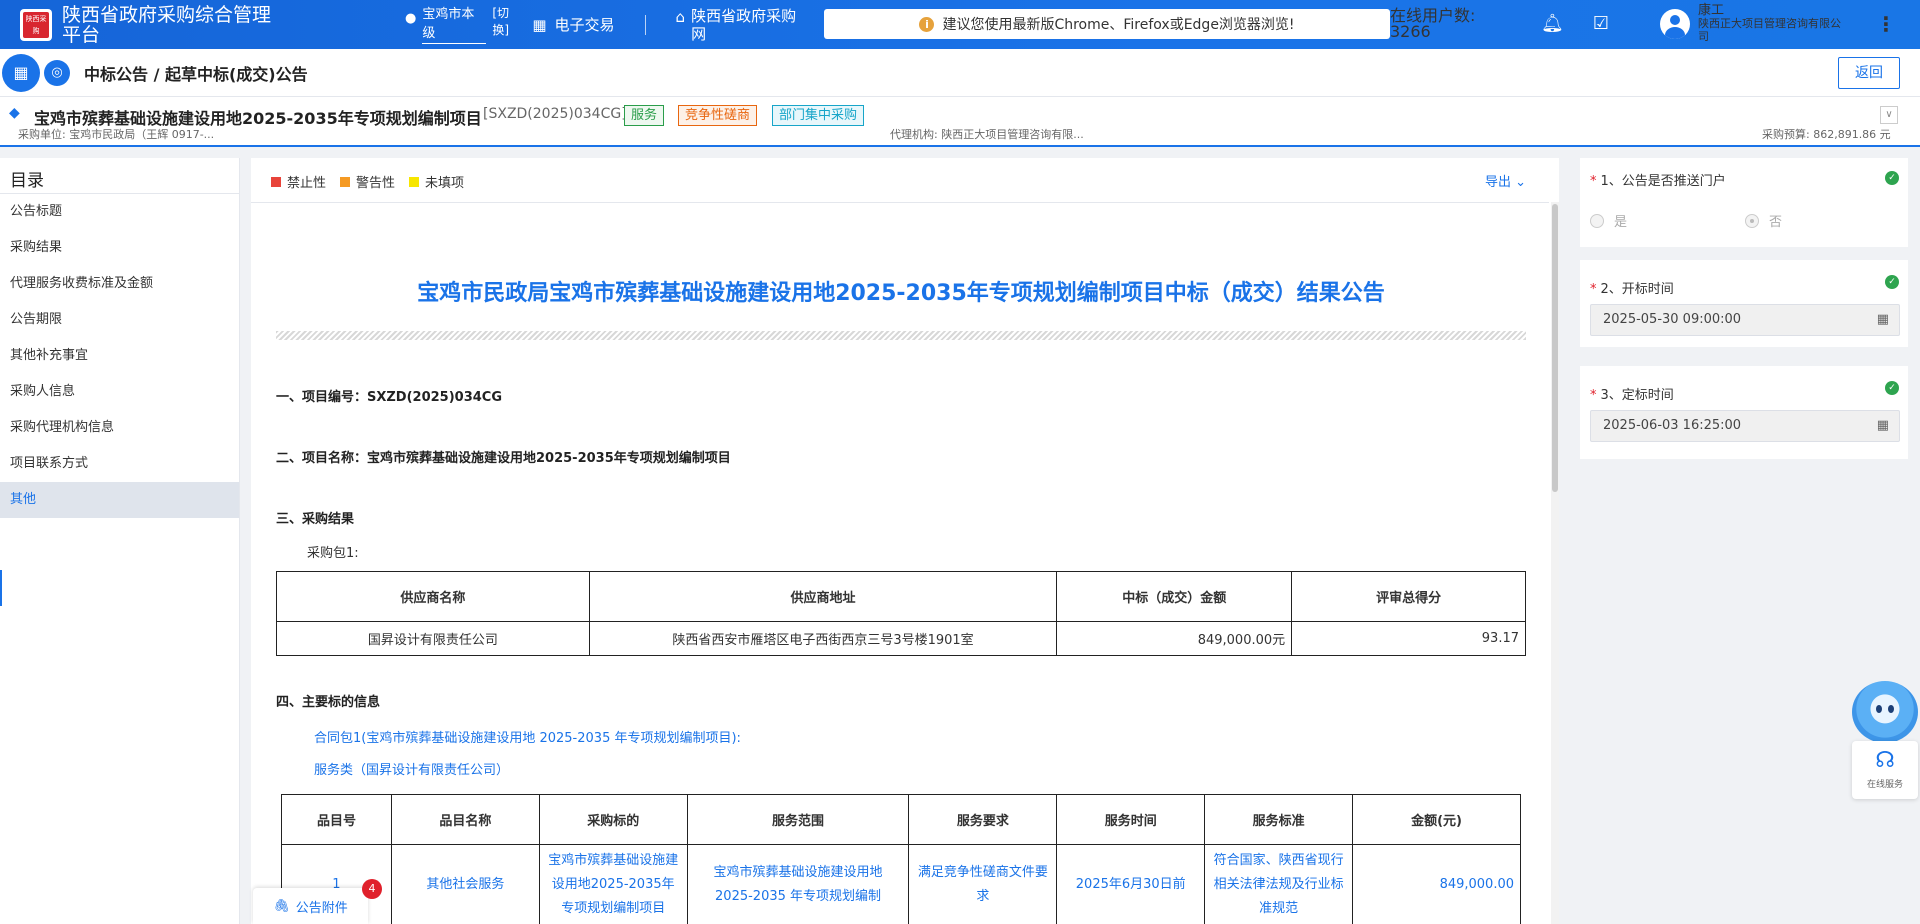  I want to click on contract-package-label: 合同包1(宝鸡市殡葬基础设施建设用地 2025-2035 年专项规划编制项目):, so click(527, 738).